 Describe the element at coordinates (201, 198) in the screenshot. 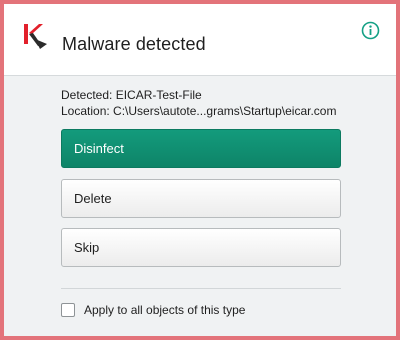

I see `delete-button: Delete` at that location.